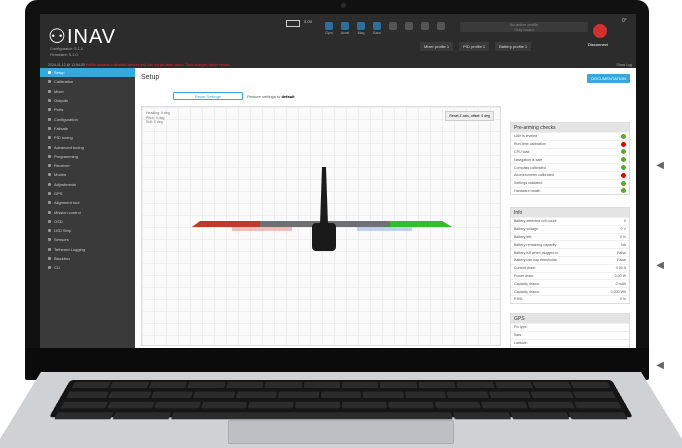 This screenshot has height=448, width=682. Describe the element at coordinates (61, 128) in the screenshot. I see `sidebar-item-label: Failsafe` at that location.